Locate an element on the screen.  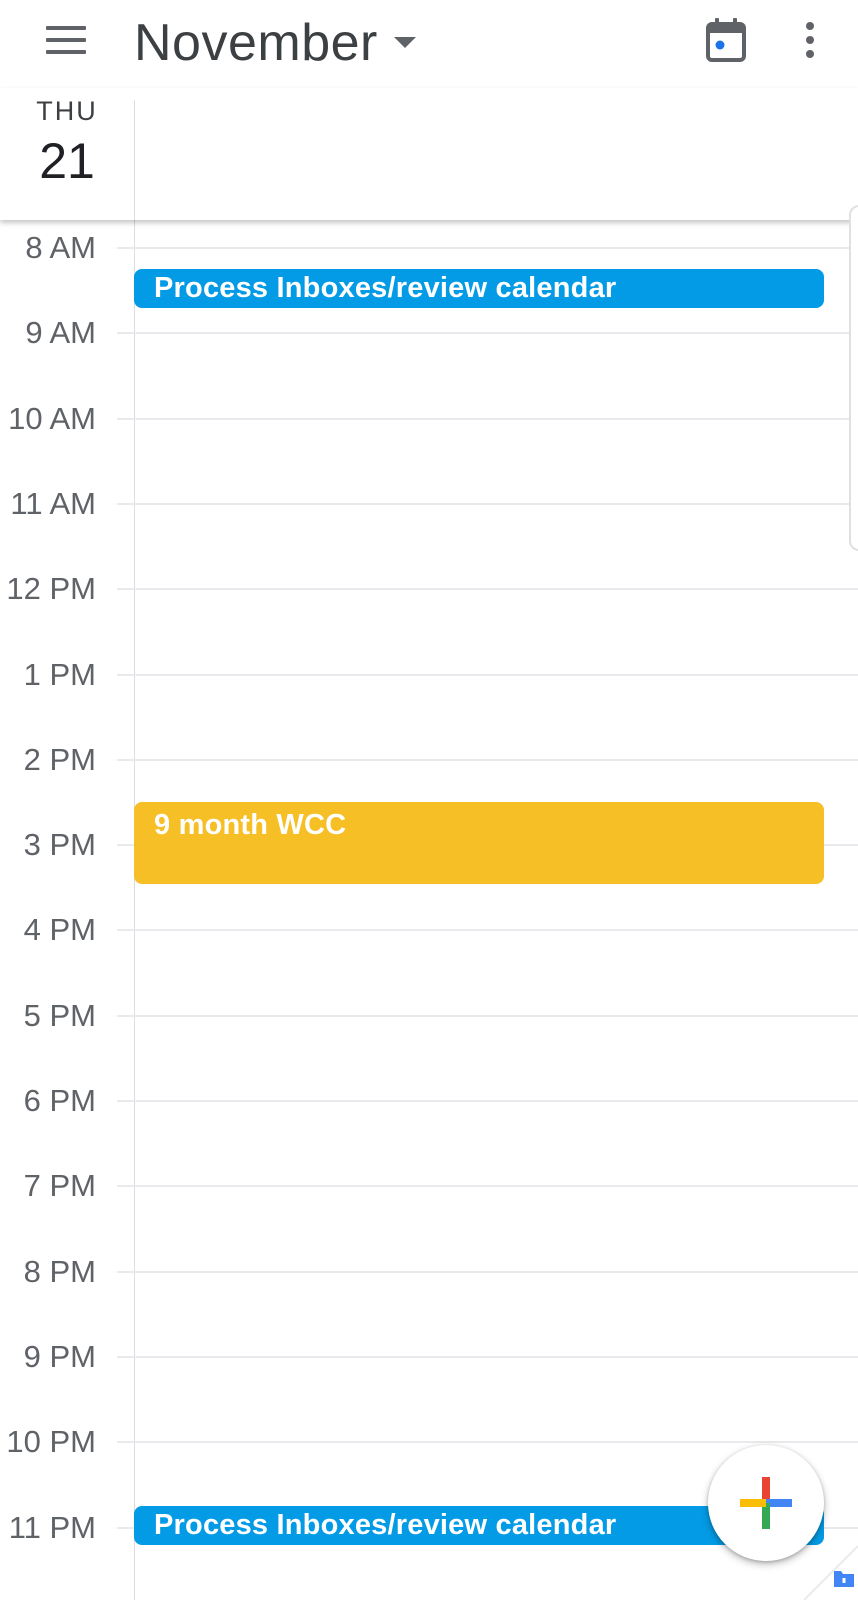
more-options-button is located at coordinates (810, 40).